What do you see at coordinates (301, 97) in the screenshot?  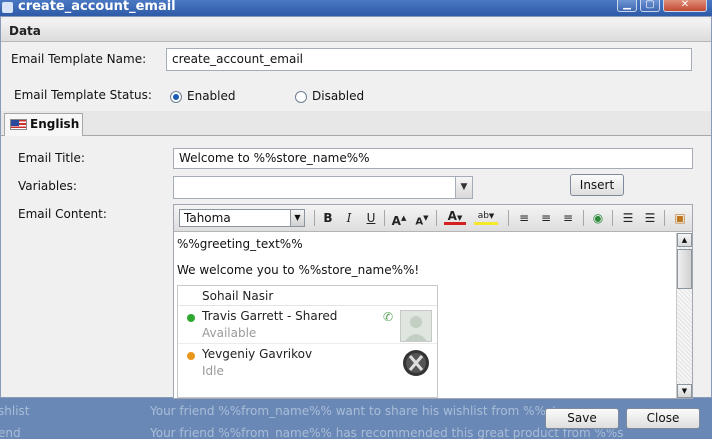 I see `status-disabled-radio` at bounding box center [301, 97].